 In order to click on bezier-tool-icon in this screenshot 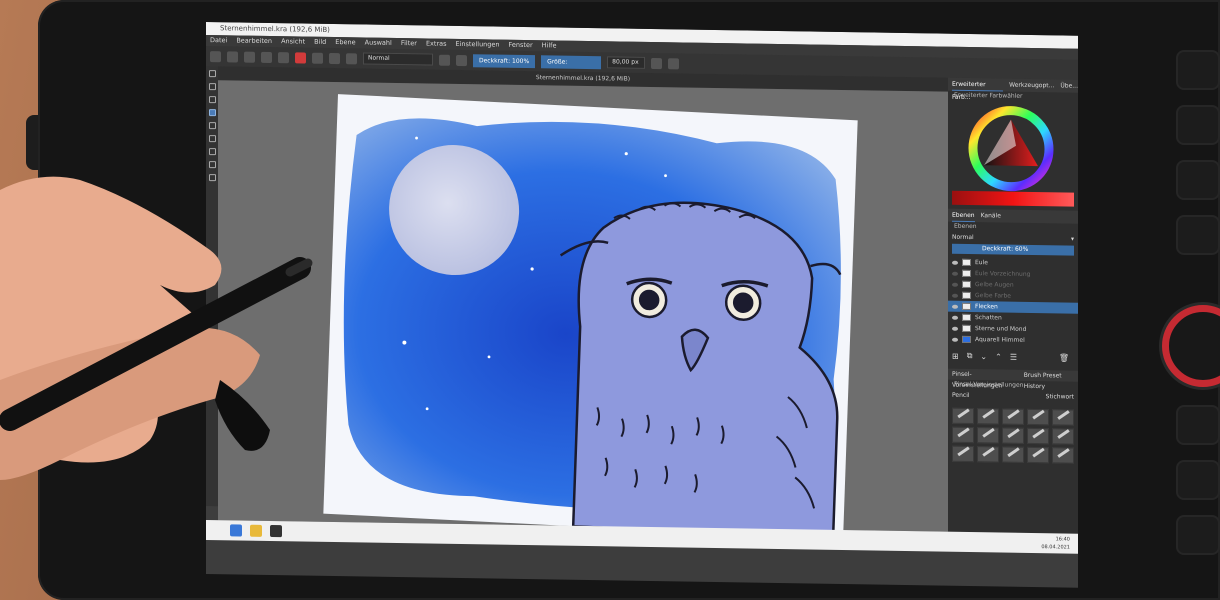, I will do `click(212, 178)`.